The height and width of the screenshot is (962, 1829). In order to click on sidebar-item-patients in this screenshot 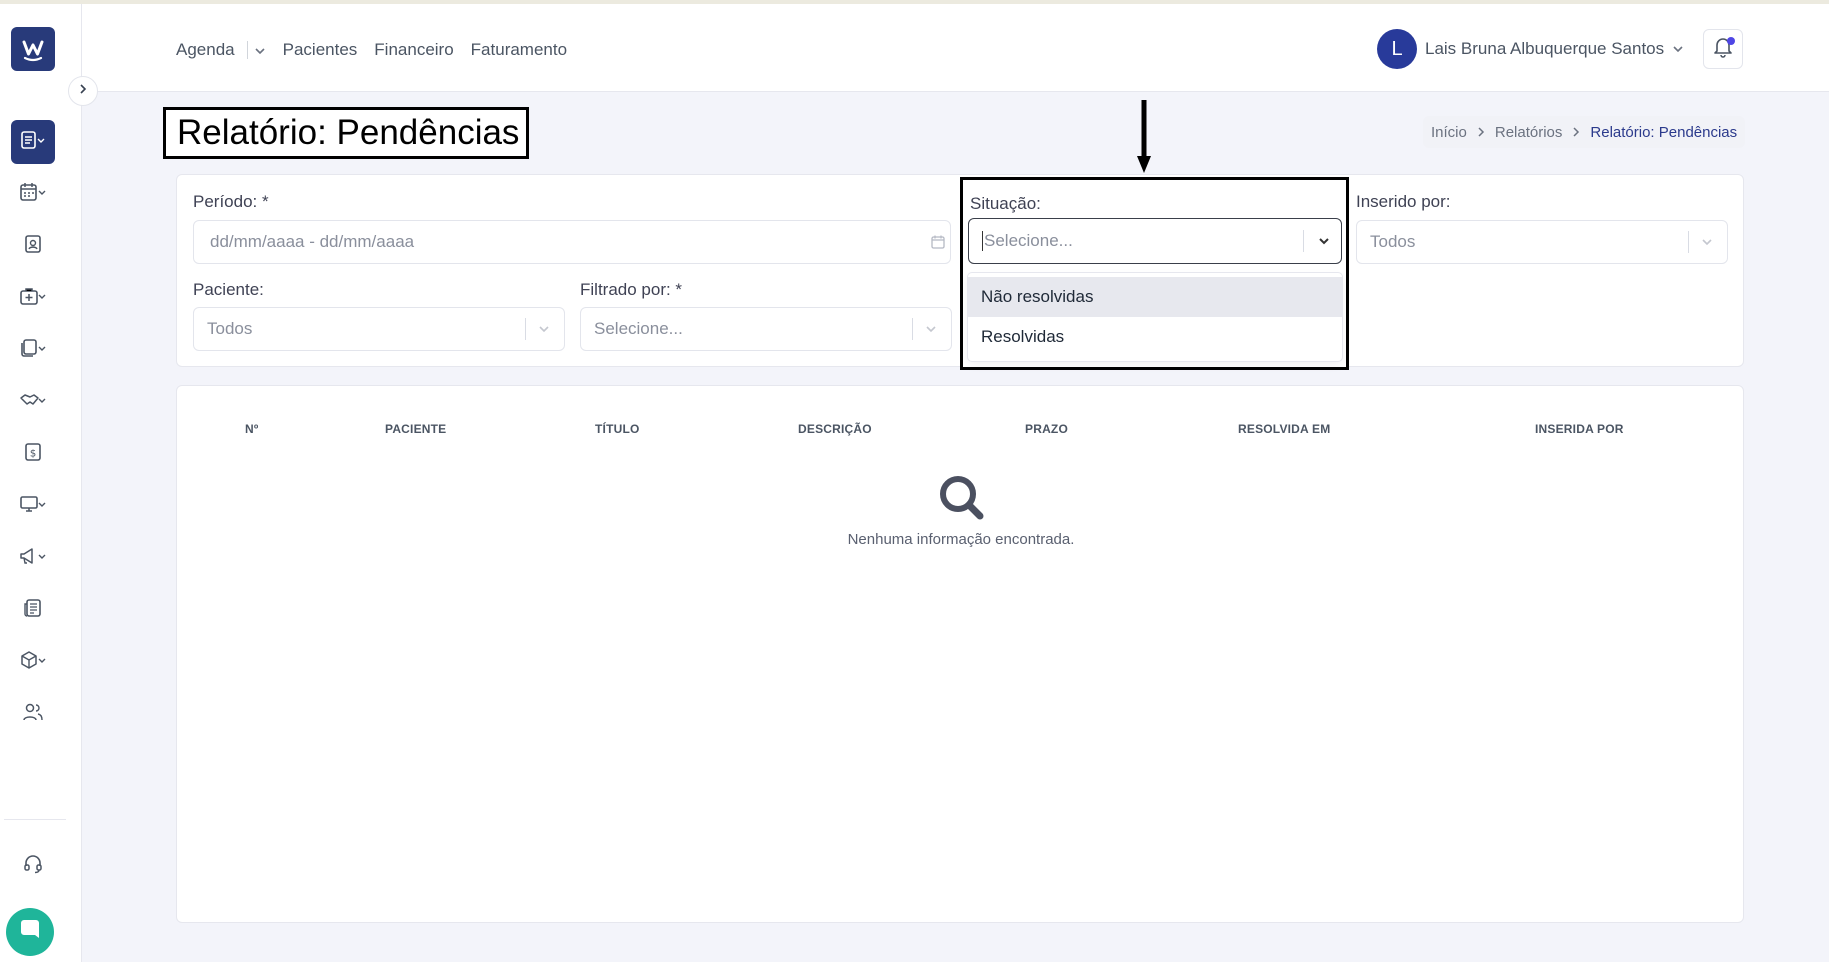, I will do `click(33, 246)`.